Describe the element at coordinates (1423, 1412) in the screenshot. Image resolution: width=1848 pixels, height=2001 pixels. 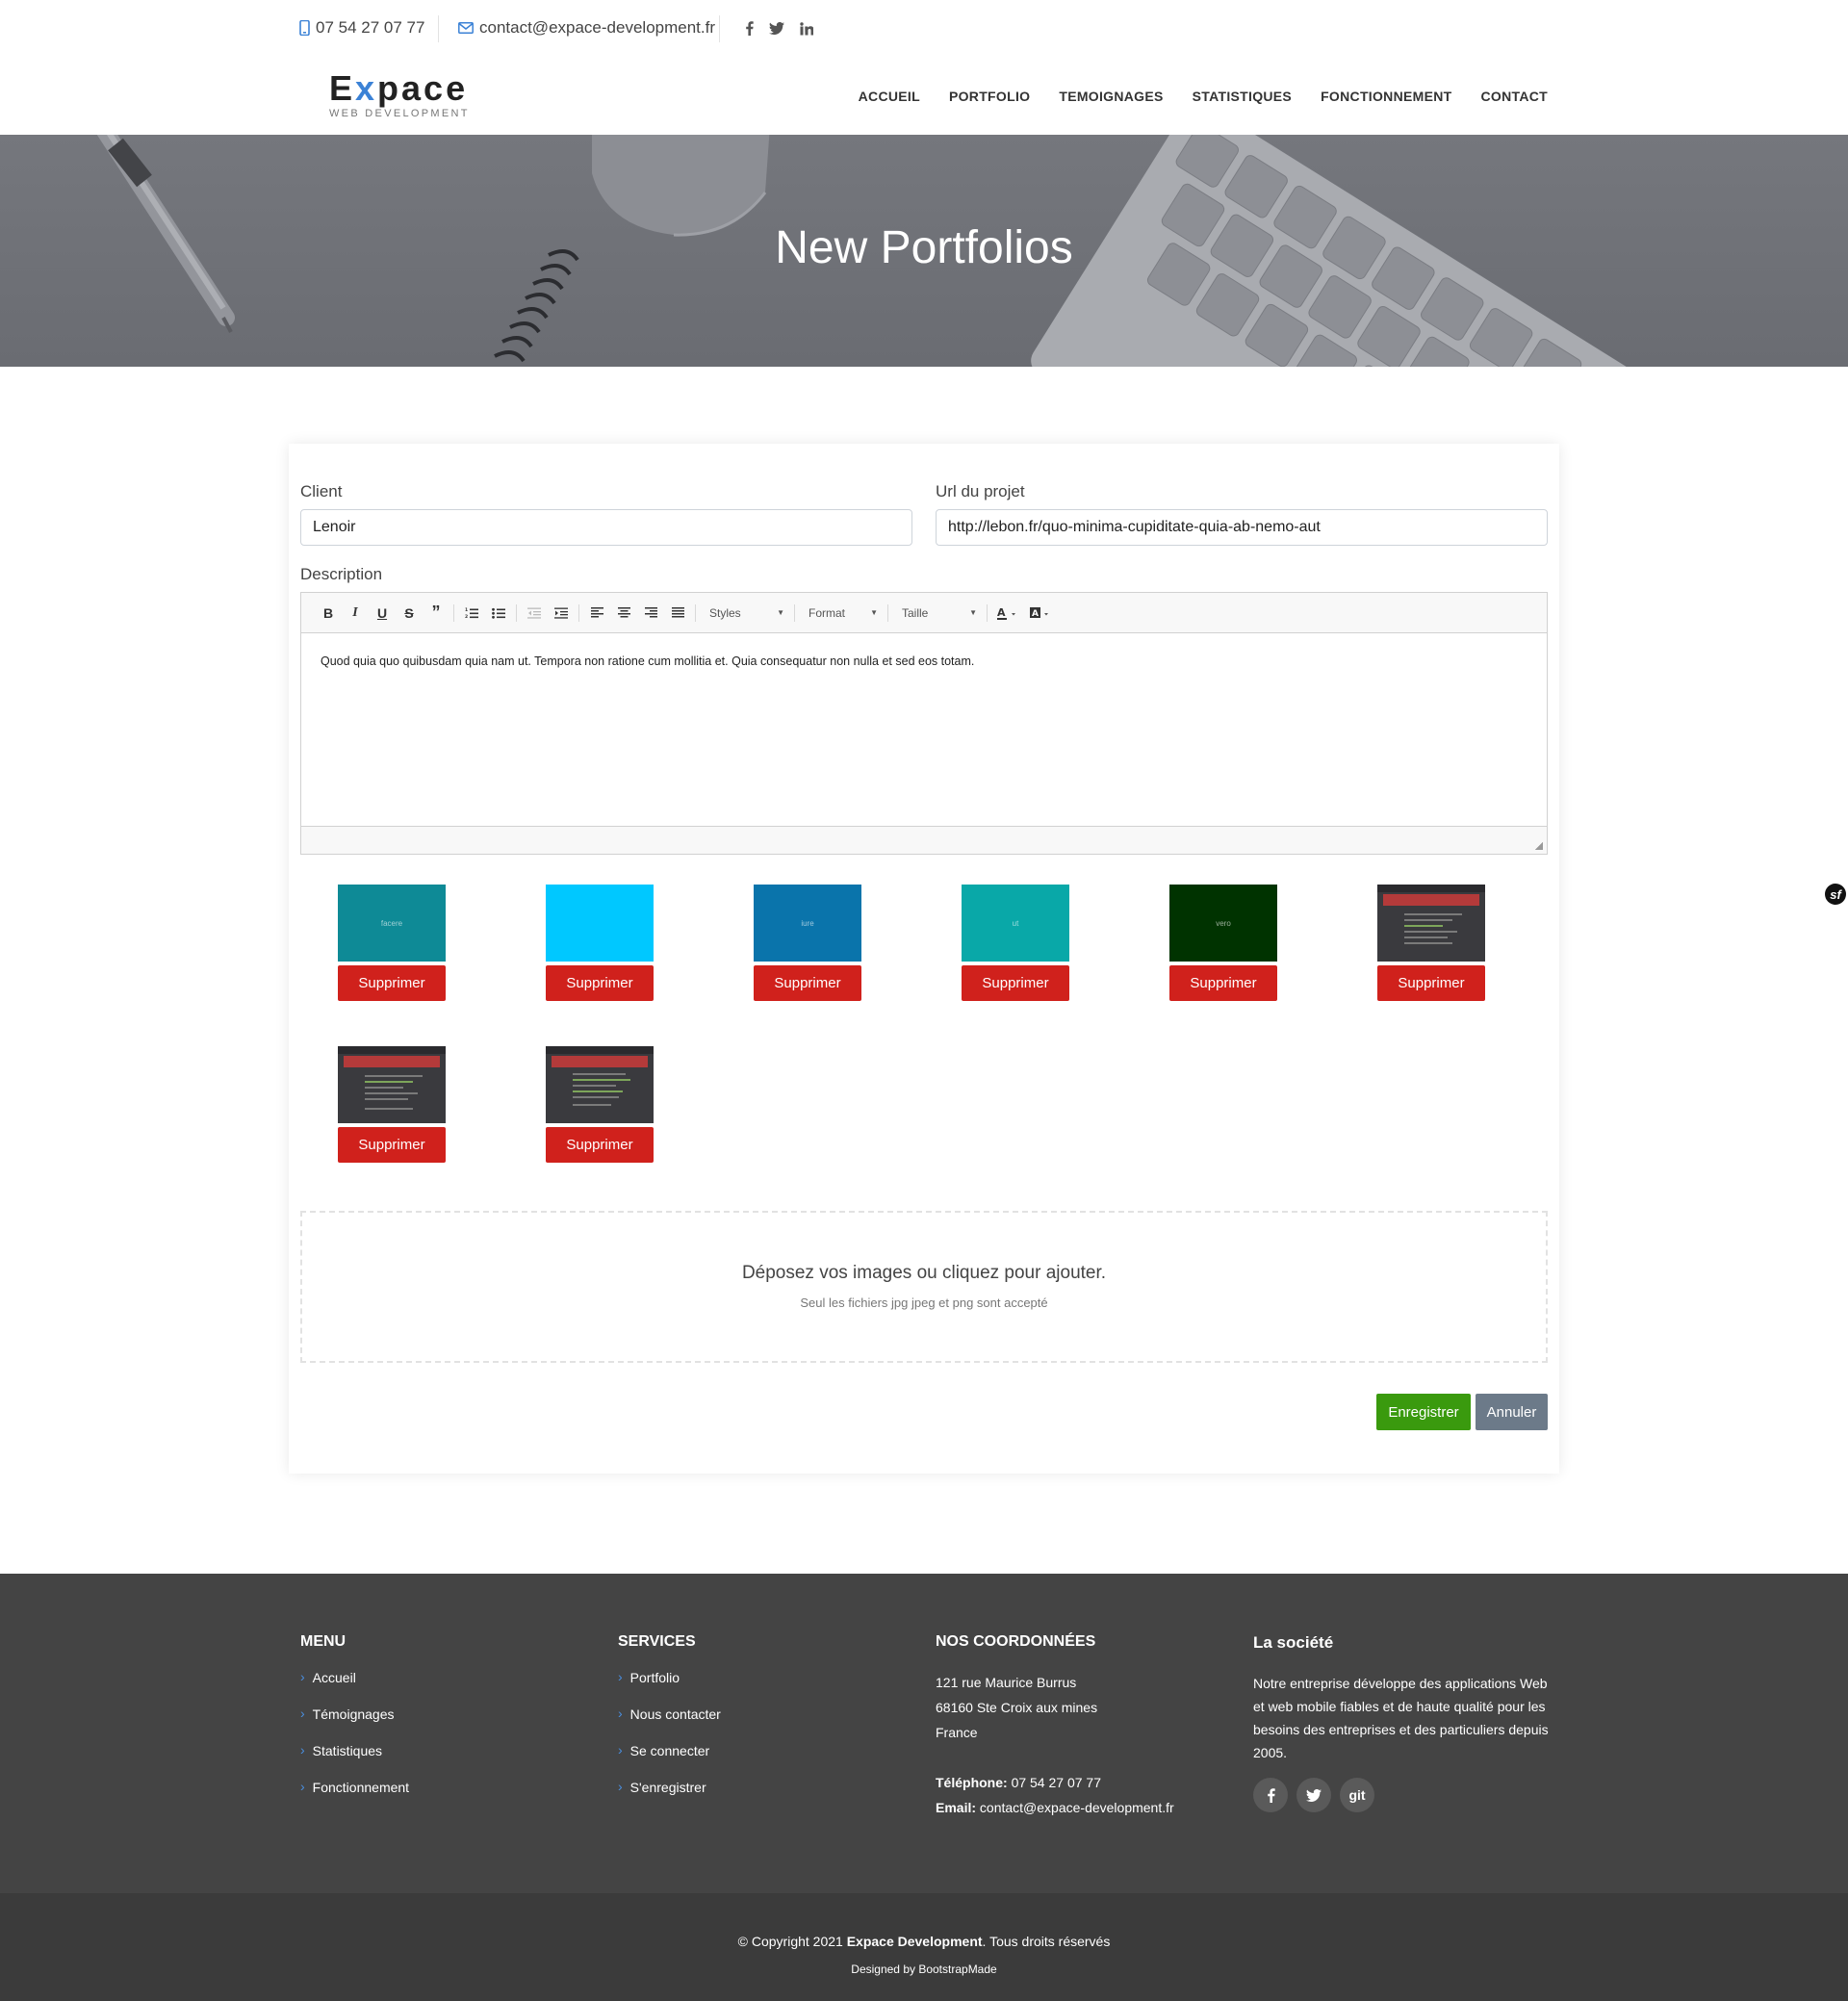
I see `save-button: Enregistrer` at that location.